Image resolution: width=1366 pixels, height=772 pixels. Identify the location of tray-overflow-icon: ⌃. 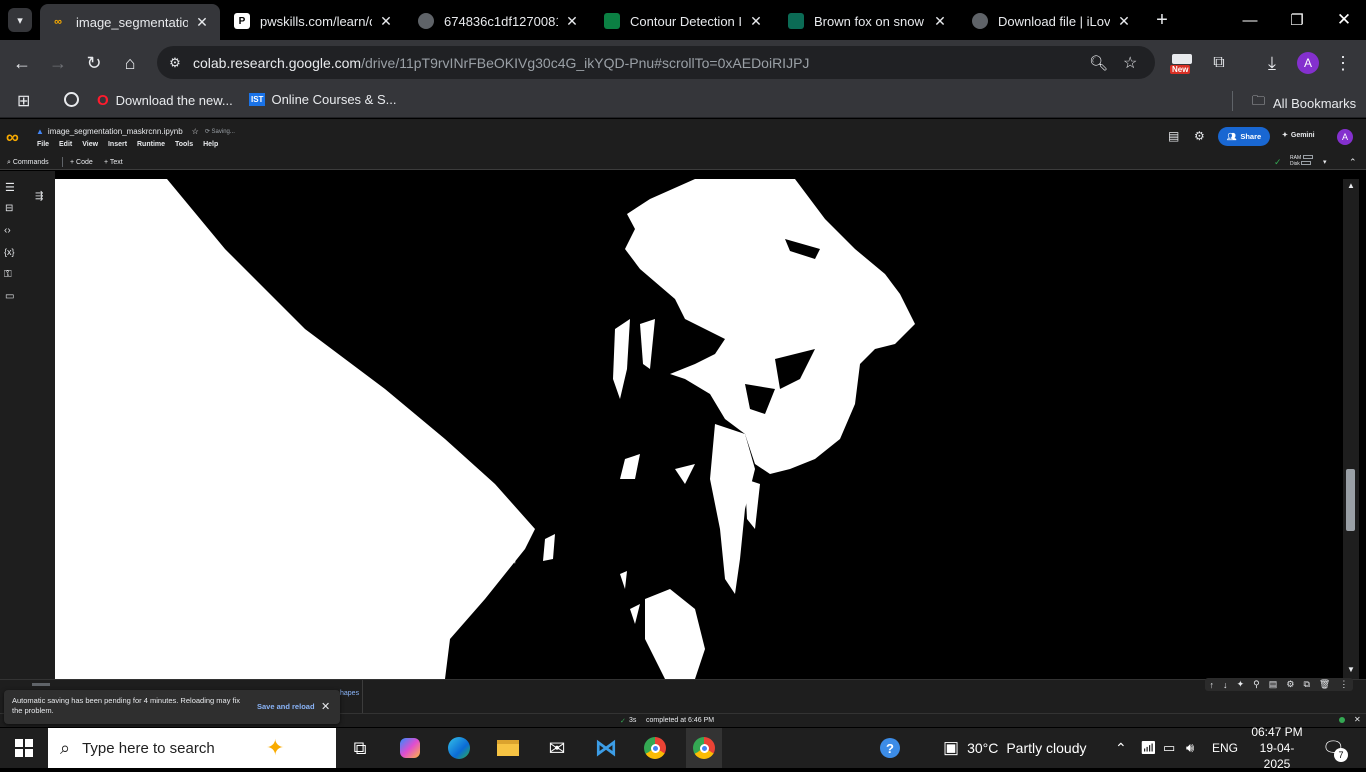
(1121, 748).